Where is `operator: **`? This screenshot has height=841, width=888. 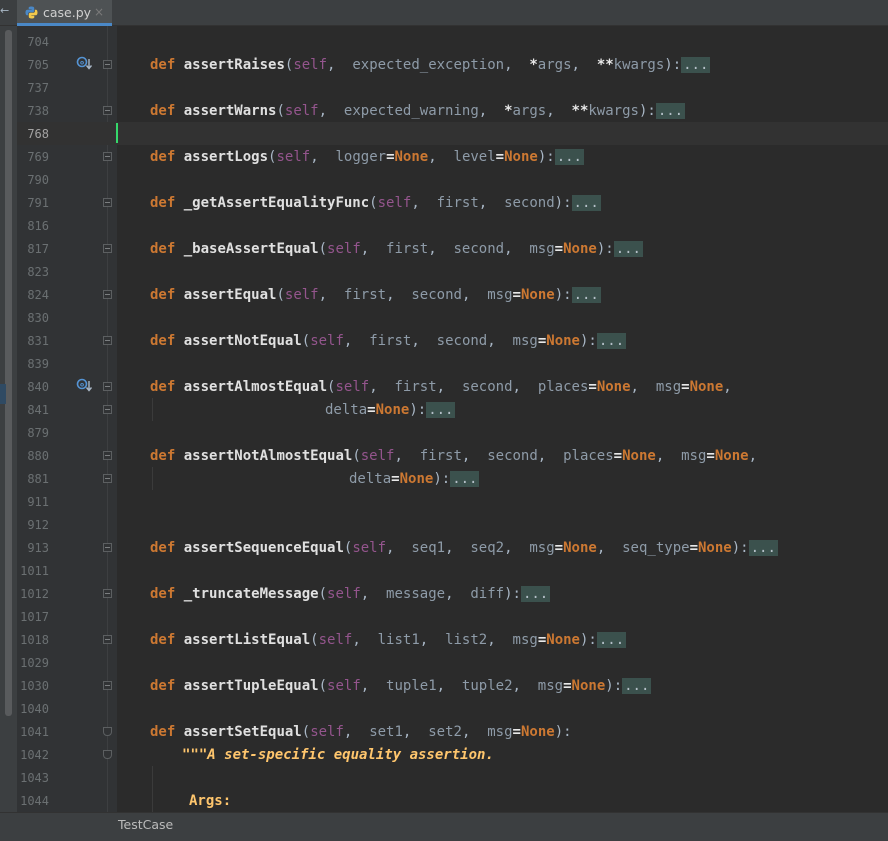
operator: ** is located at coordinates (605, 65).